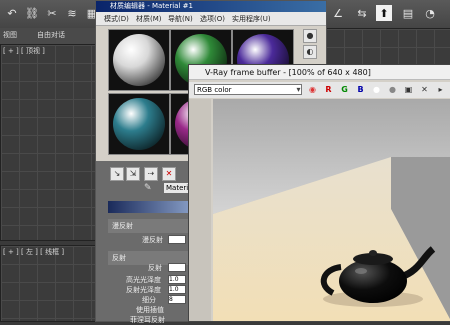 This screenshot has height=325, width=450. I want to click on color-channels-icon: ◉, so click(312, 89).